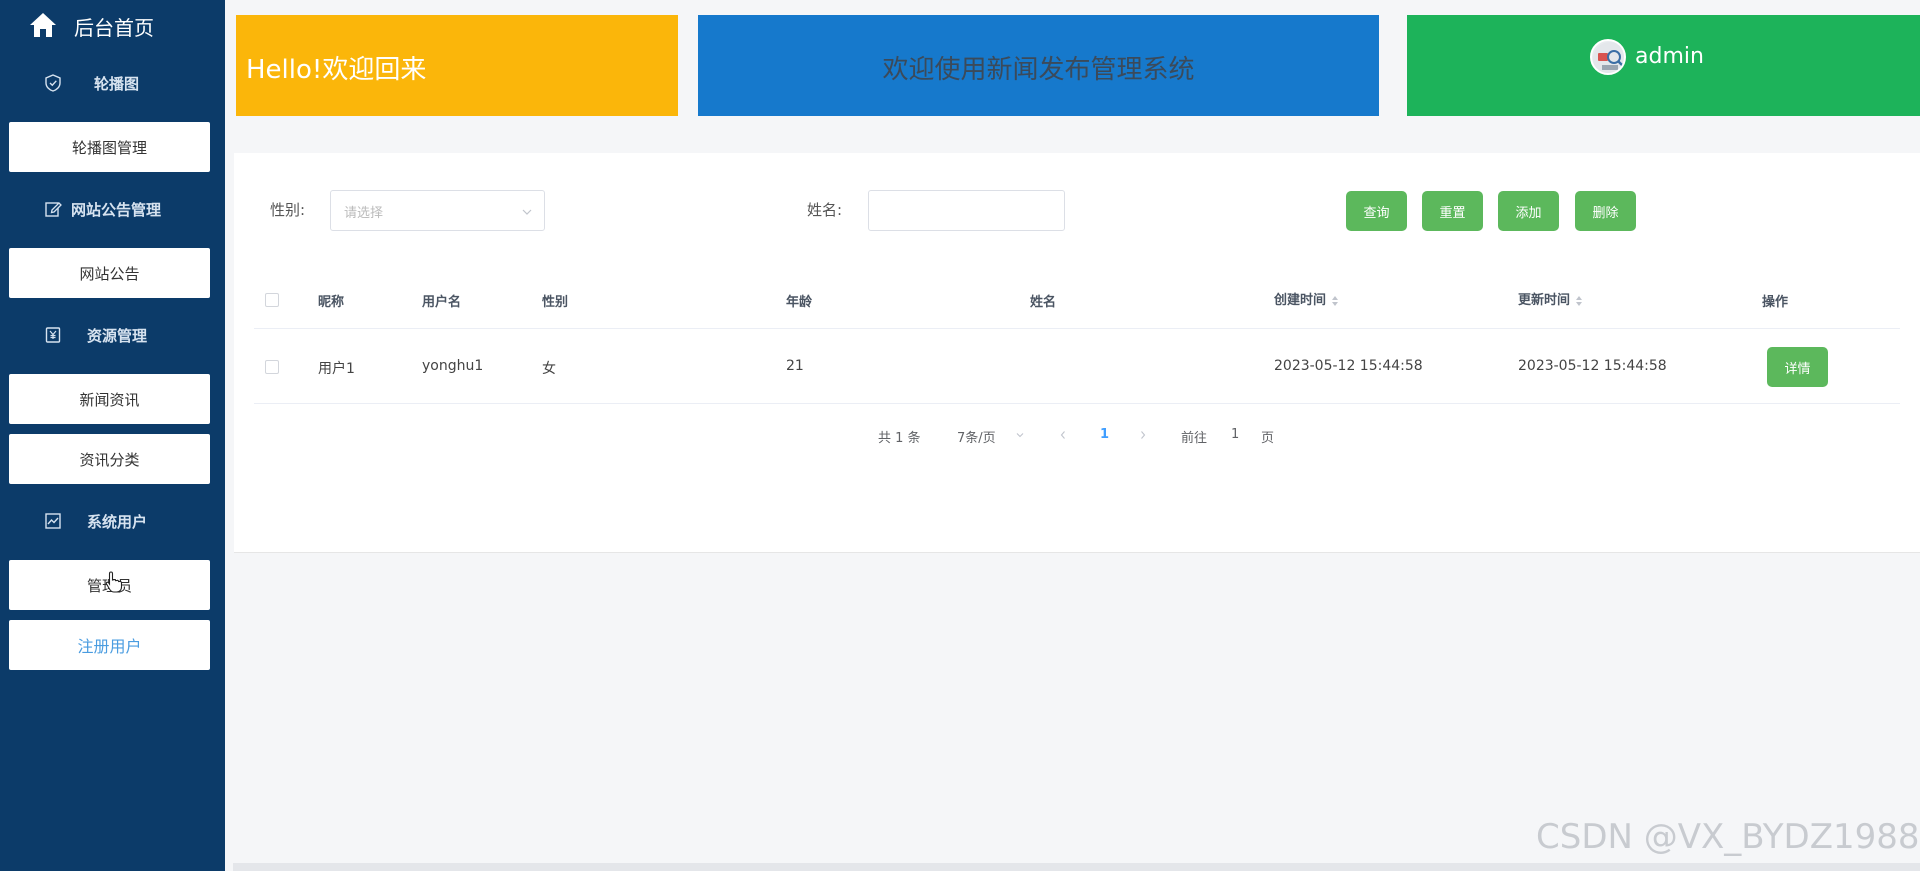  I want to click on avatar, so click(1608, 57).